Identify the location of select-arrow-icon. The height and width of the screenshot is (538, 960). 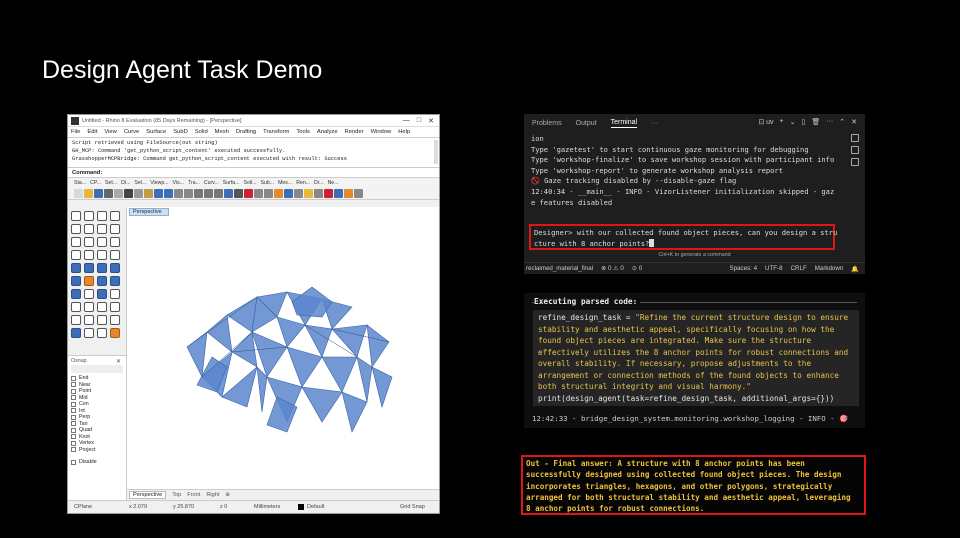
(76, 216).